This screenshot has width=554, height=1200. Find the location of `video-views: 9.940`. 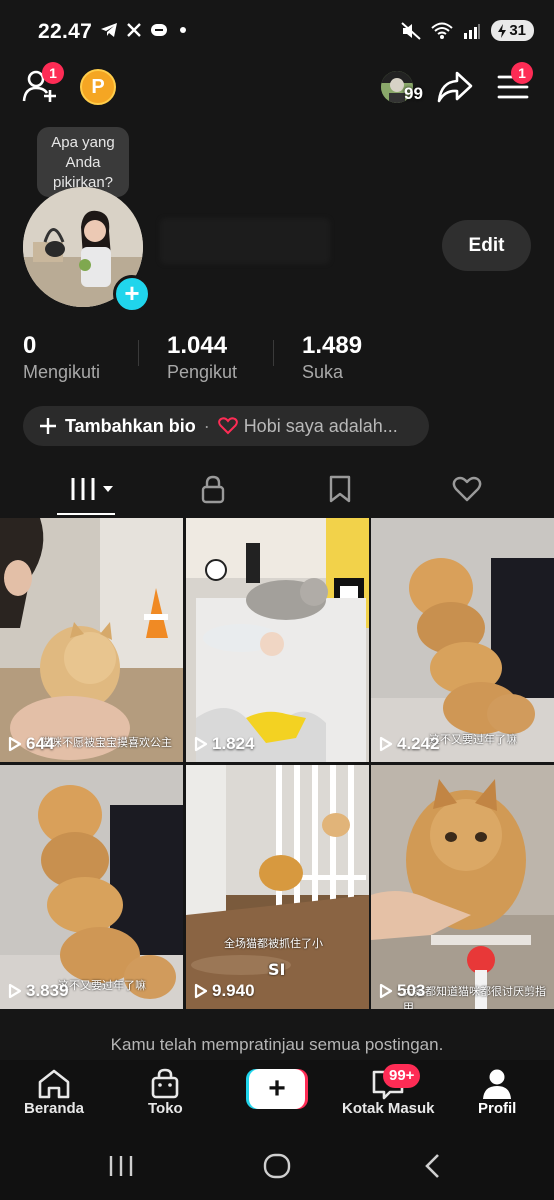

video-views: 9.940 is located at coordinates (224, 991).